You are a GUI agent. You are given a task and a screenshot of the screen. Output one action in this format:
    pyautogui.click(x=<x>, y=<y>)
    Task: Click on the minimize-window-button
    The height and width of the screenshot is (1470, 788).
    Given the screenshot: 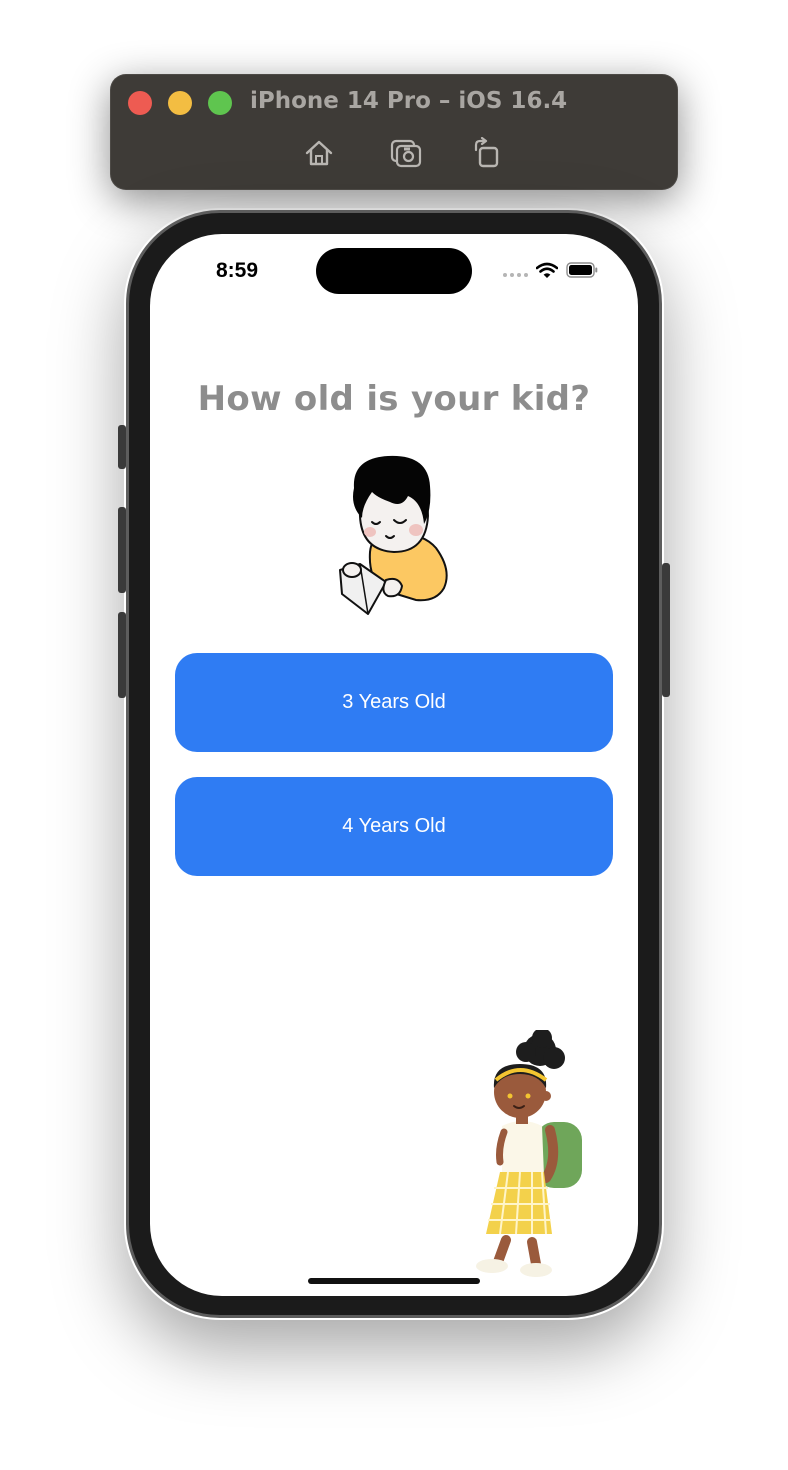 What is the action you would take?
    pyautogui.click(x=180, y=103)
    